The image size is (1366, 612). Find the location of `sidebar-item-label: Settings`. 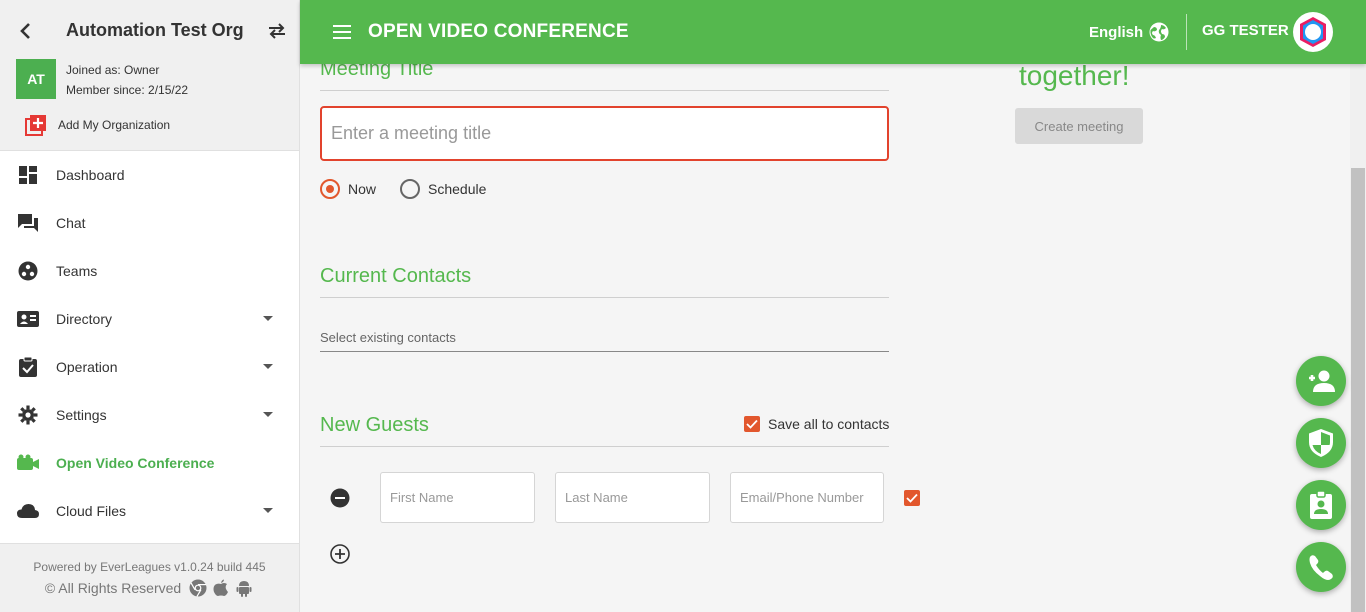

sidebar-item-label: Settings is located at coordinates (81, 415).